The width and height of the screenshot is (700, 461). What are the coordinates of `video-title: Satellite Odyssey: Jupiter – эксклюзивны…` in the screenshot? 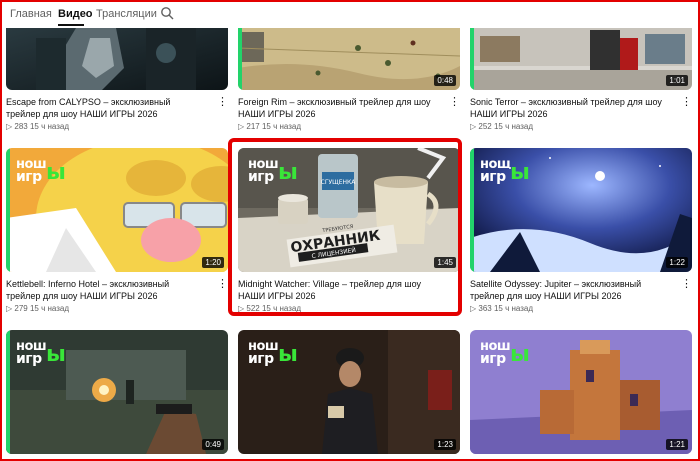 It's located at (570, 290).